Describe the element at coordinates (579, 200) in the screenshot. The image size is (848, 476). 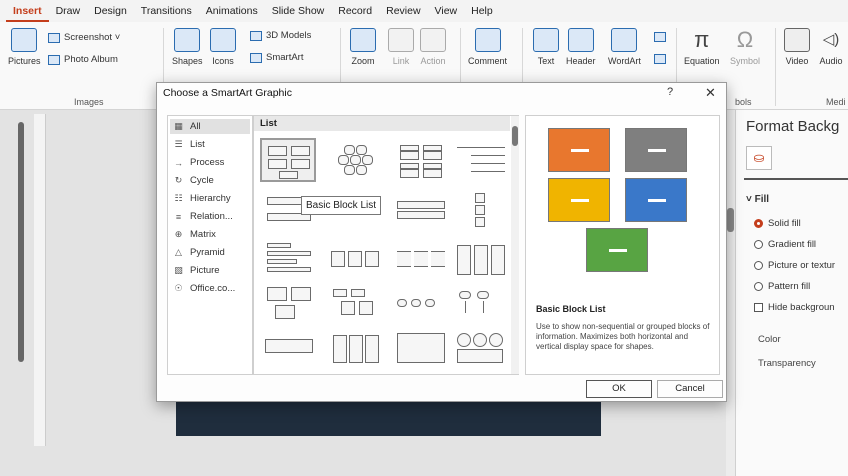
I see `preview-block-yellow` at that location.